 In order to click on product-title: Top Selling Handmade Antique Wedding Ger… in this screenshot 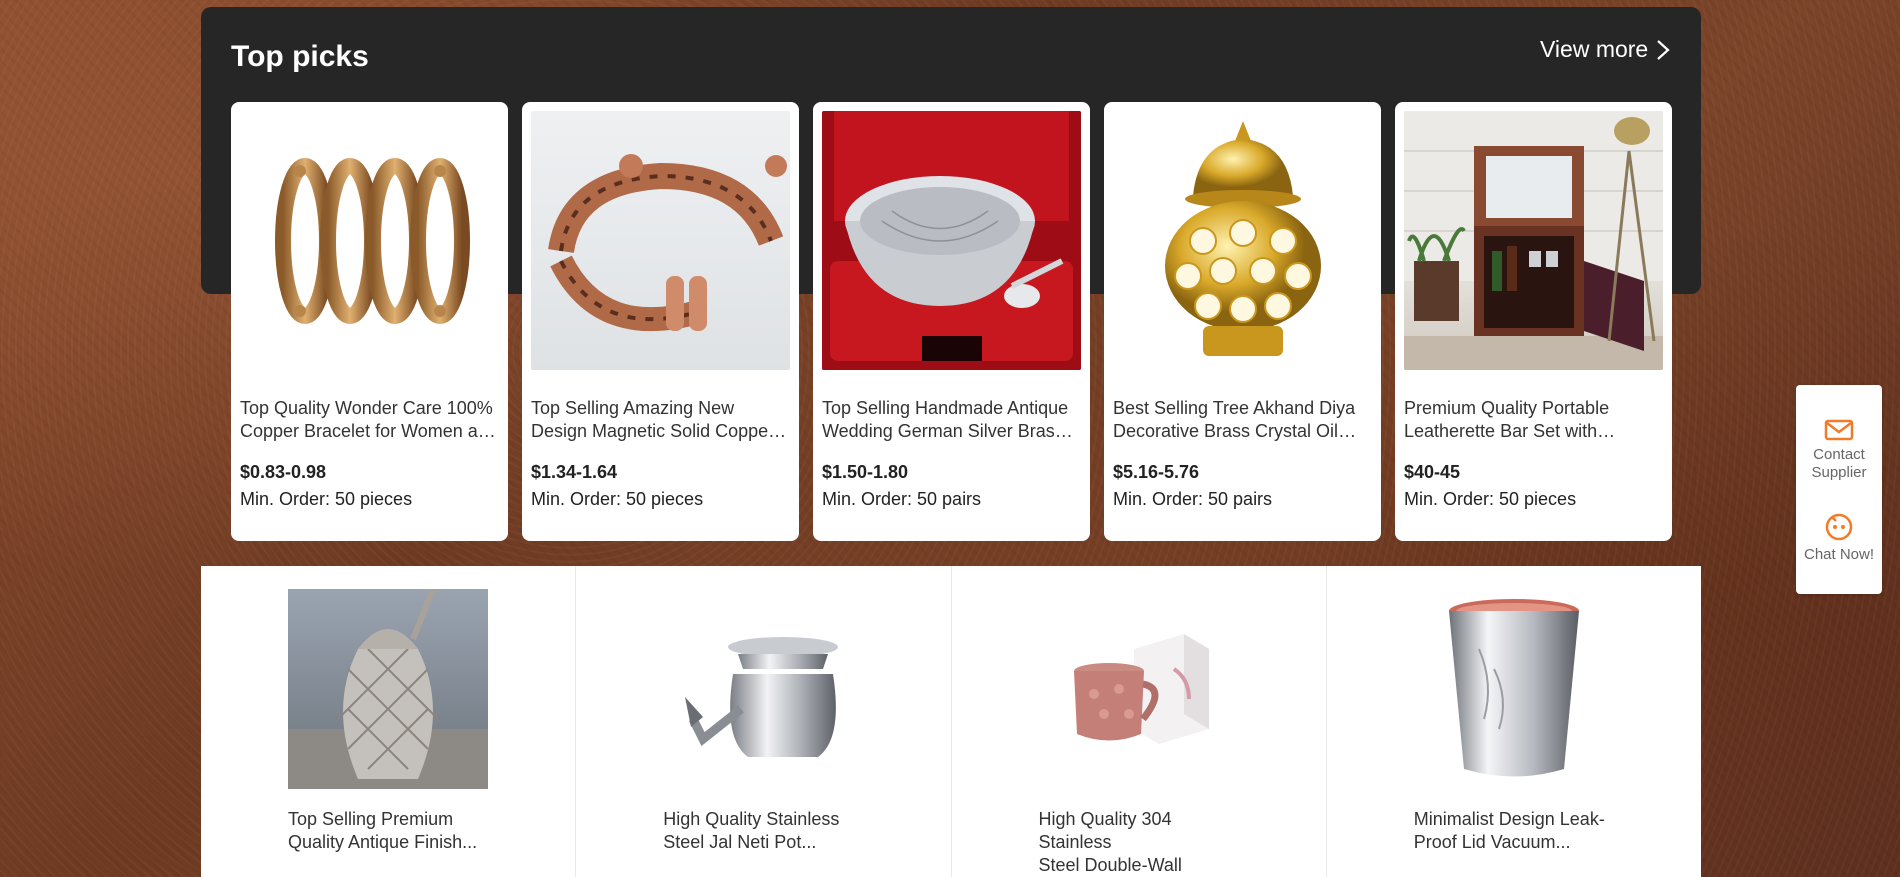, I will do `click(945, 419)`.